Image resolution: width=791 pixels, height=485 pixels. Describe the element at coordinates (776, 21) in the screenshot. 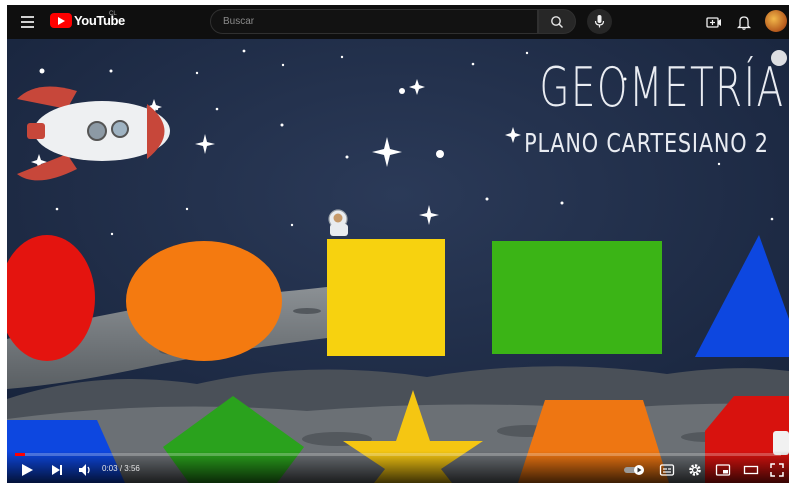

I see `avatar` at that location.